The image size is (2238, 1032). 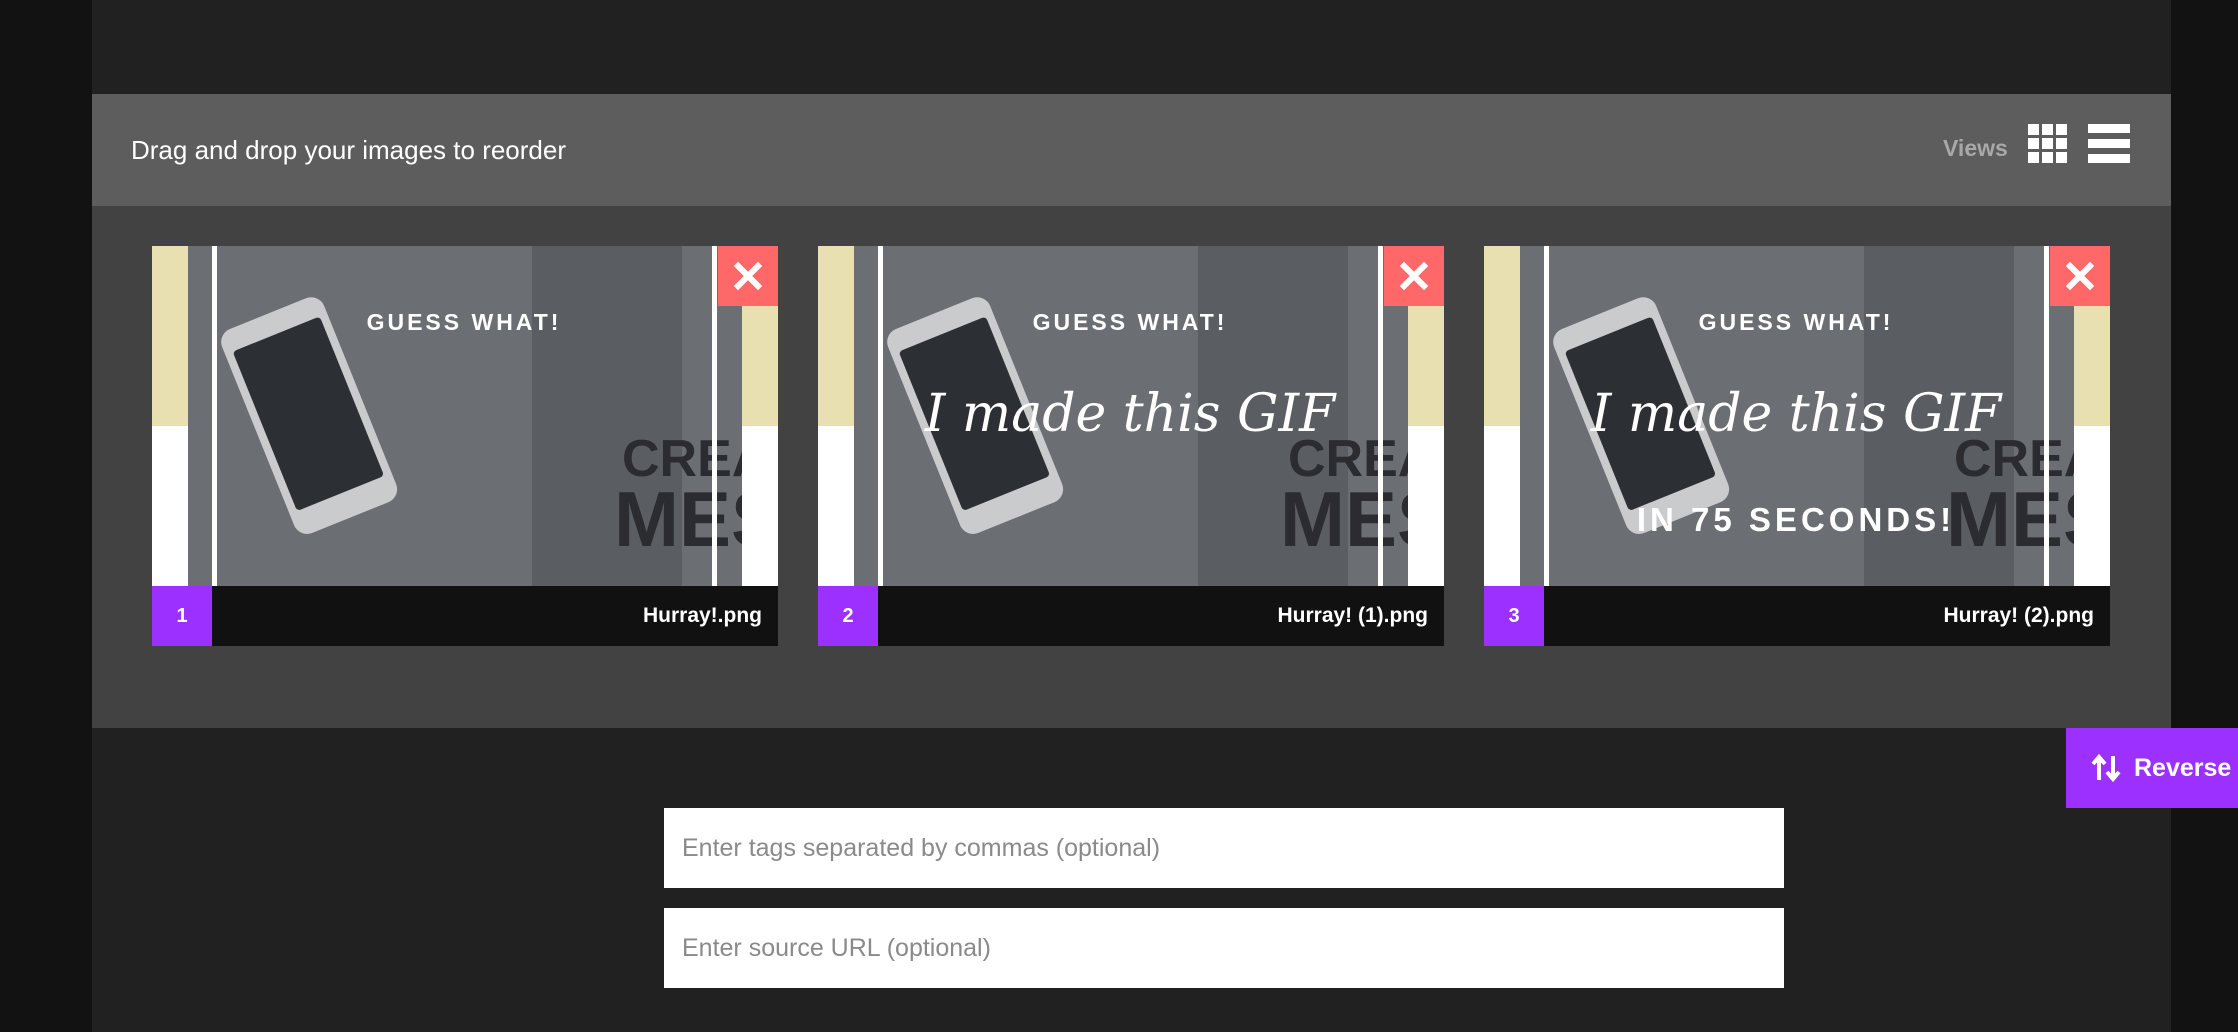 I want to click on reverse-button: Reverse, so click(x=2152, y=768).